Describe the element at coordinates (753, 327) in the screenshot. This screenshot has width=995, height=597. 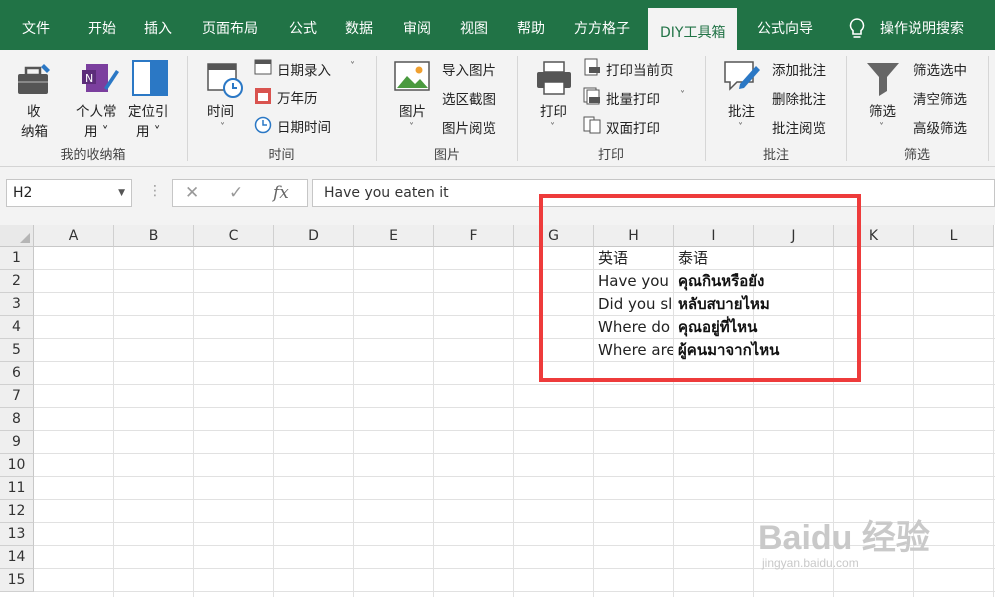
I see `cell-i4: คุณอยู่ที่ไหน` at that location.